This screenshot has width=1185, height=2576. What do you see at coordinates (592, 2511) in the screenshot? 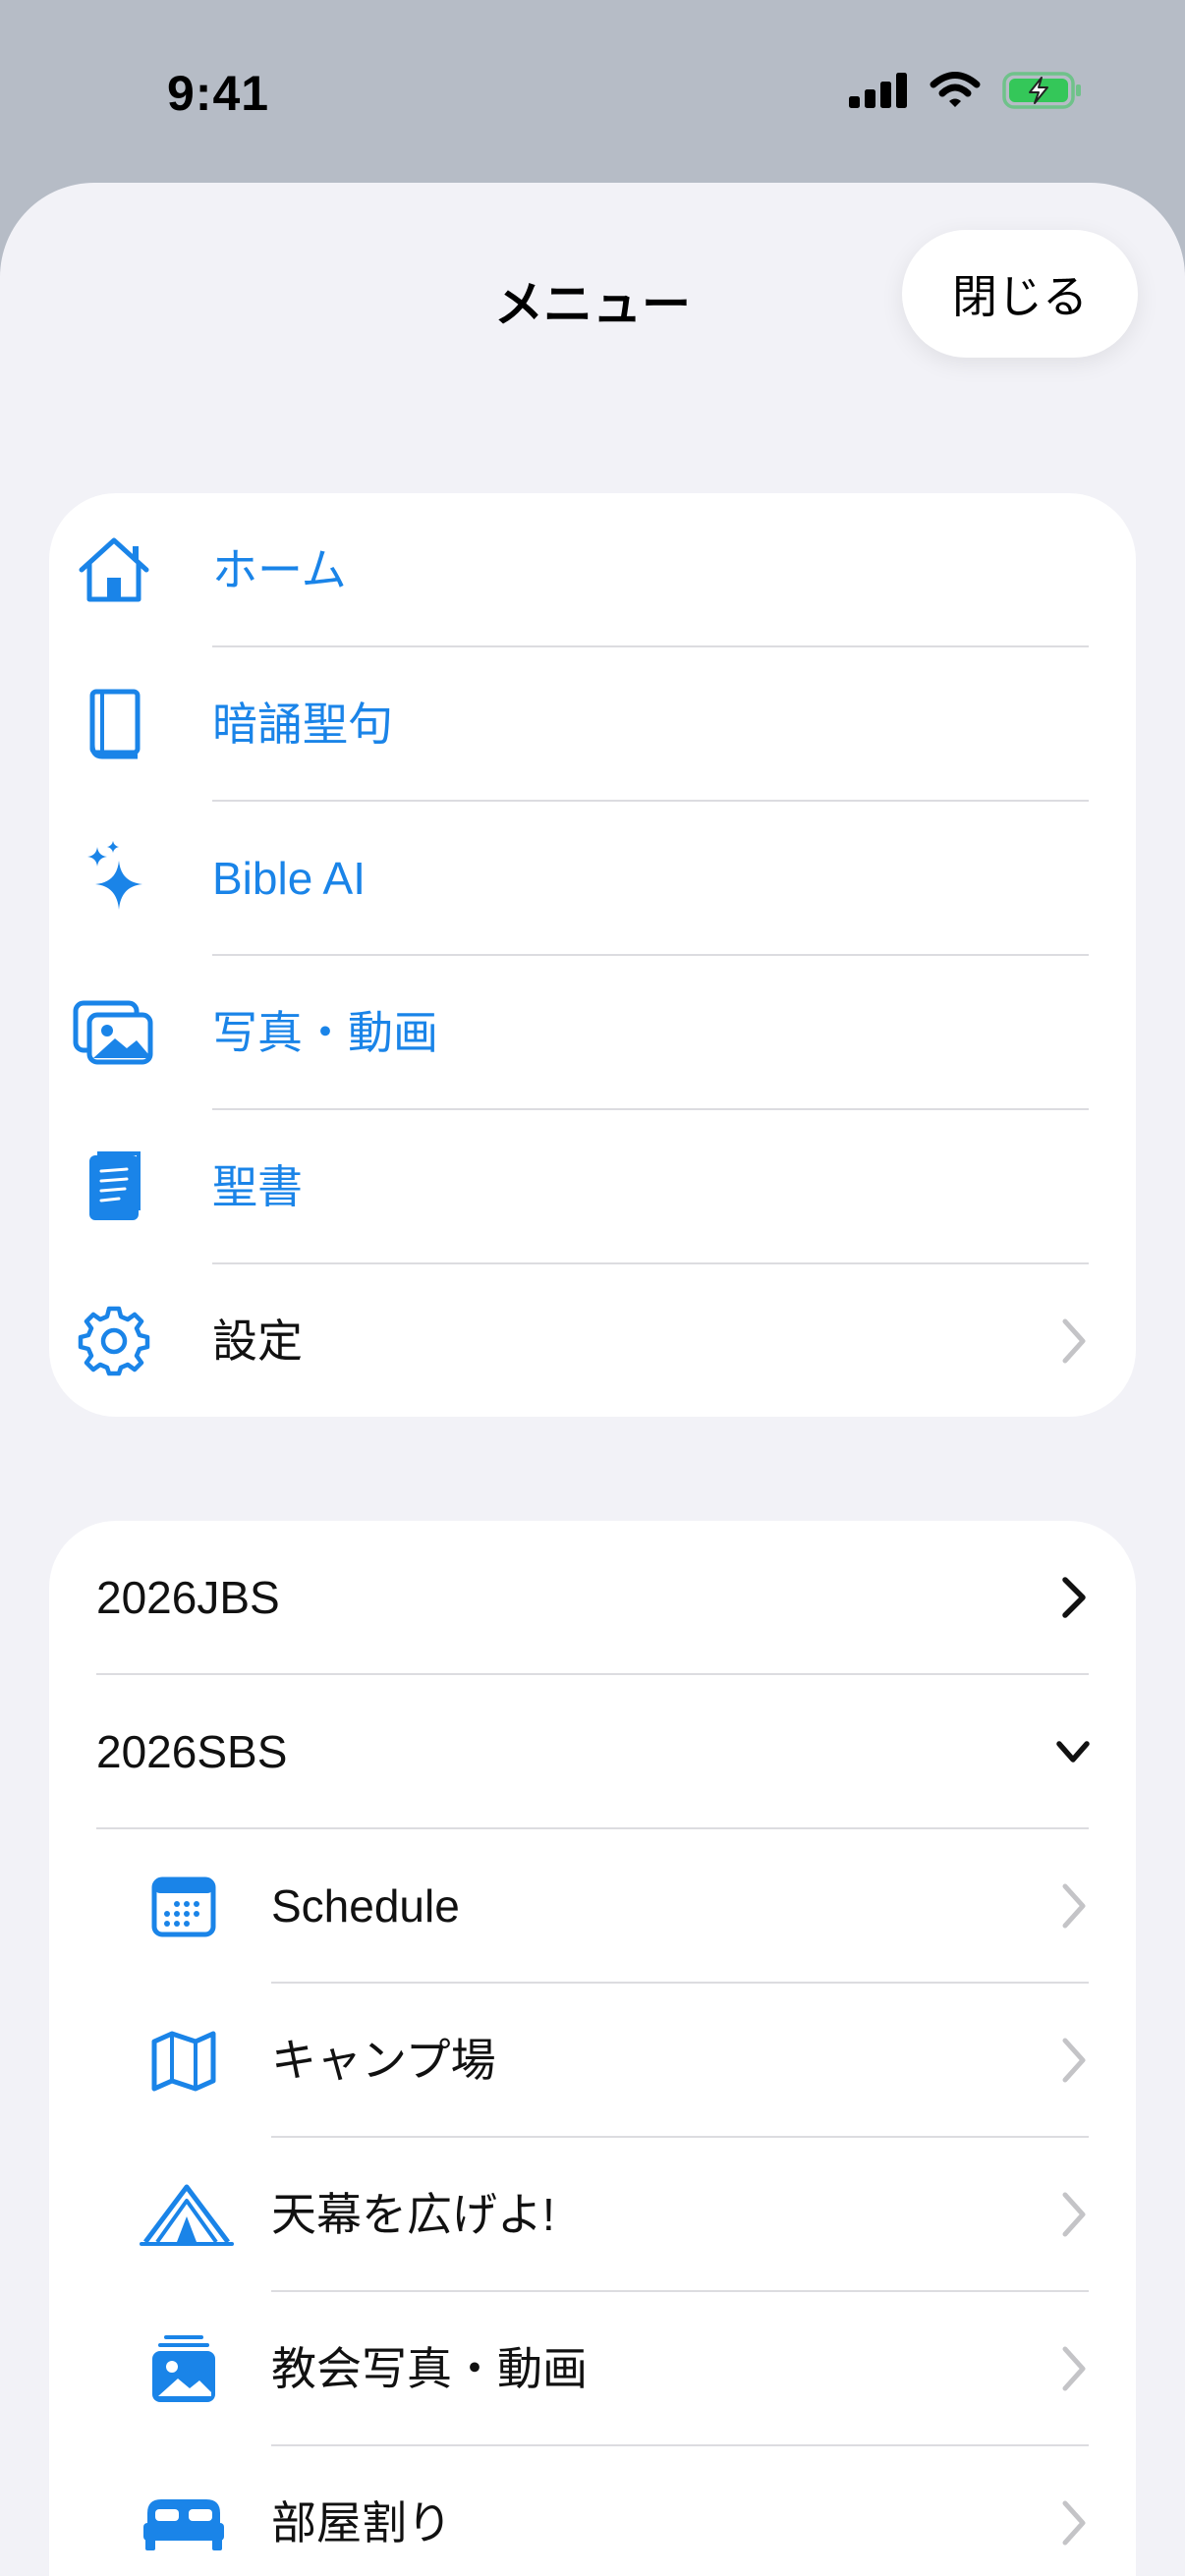
I see `sub-item-room-assignment: 部屋割り` at bounding box center [592, 2511].